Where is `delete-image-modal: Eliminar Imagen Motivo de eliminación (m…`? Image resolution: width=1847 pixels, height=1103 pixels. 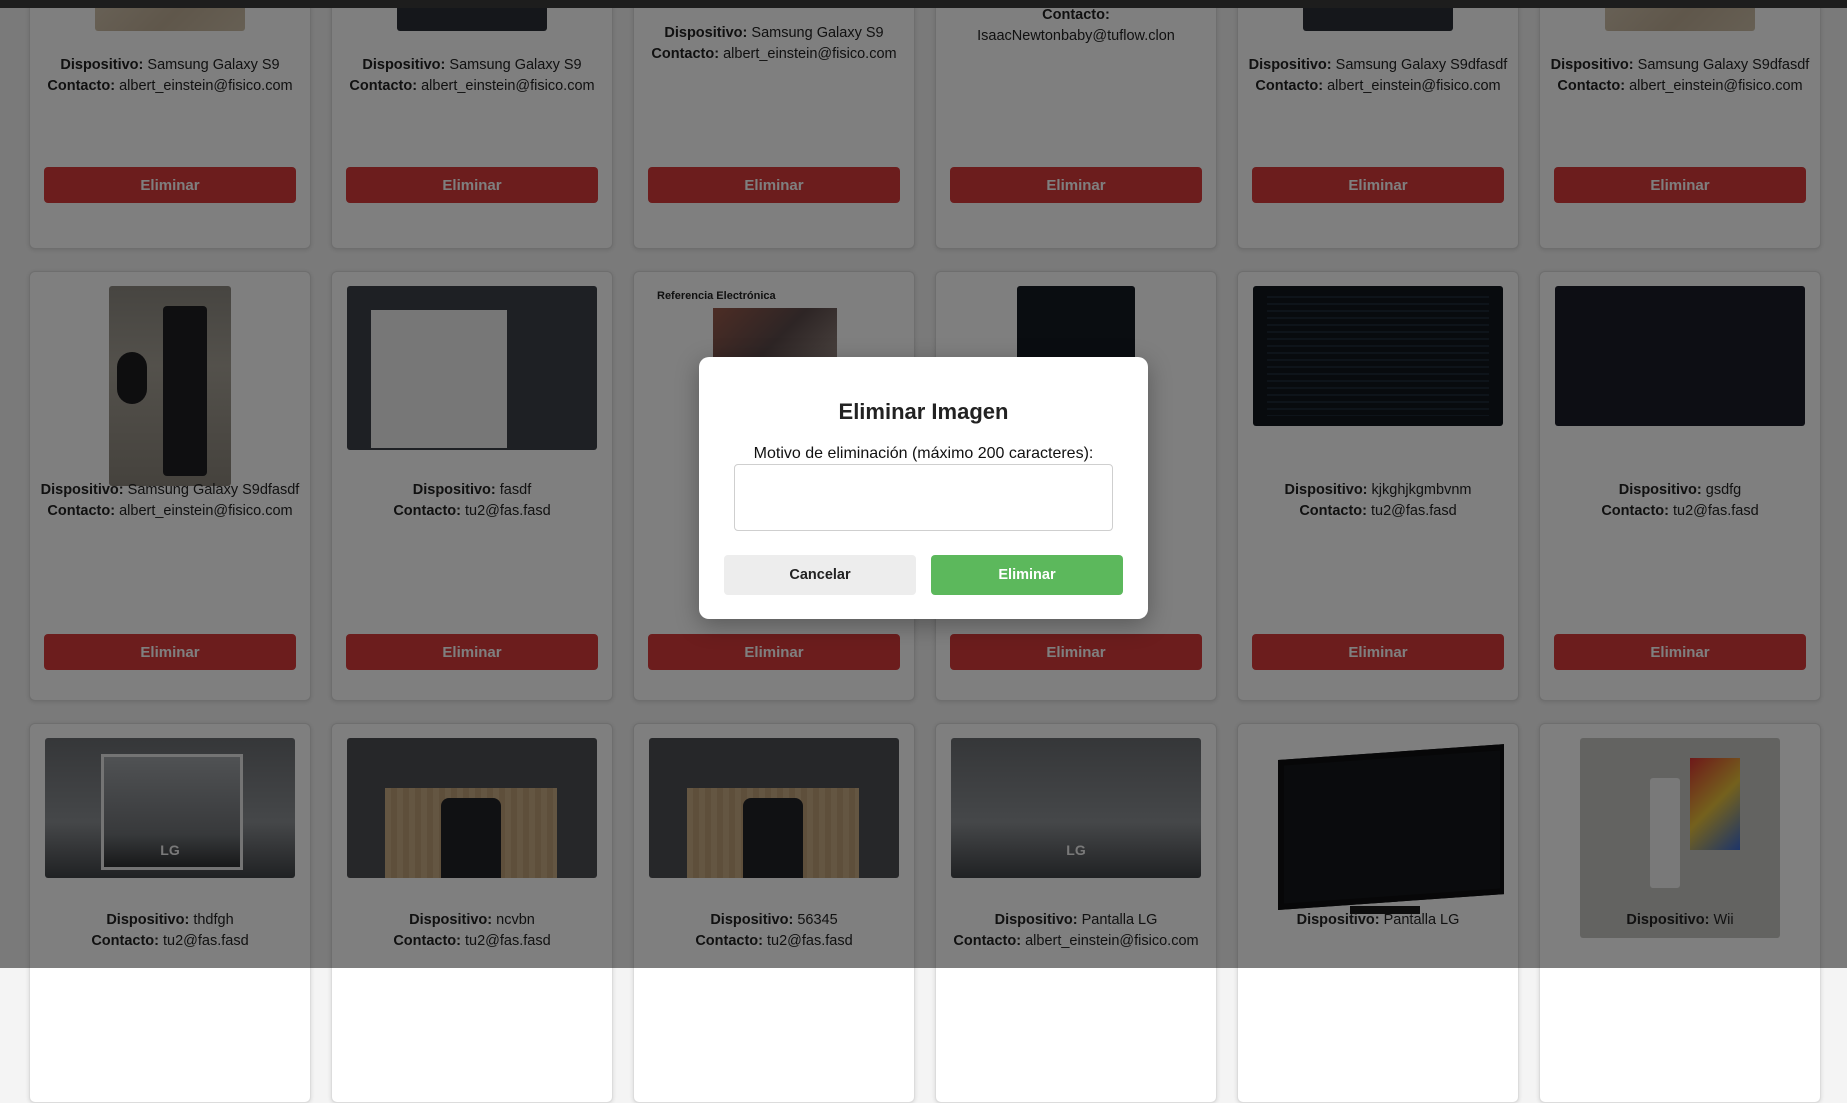
delete-image-modal: Eliminar Imagen Motivo de eliminación (m… is located at coordinates (923, 488).